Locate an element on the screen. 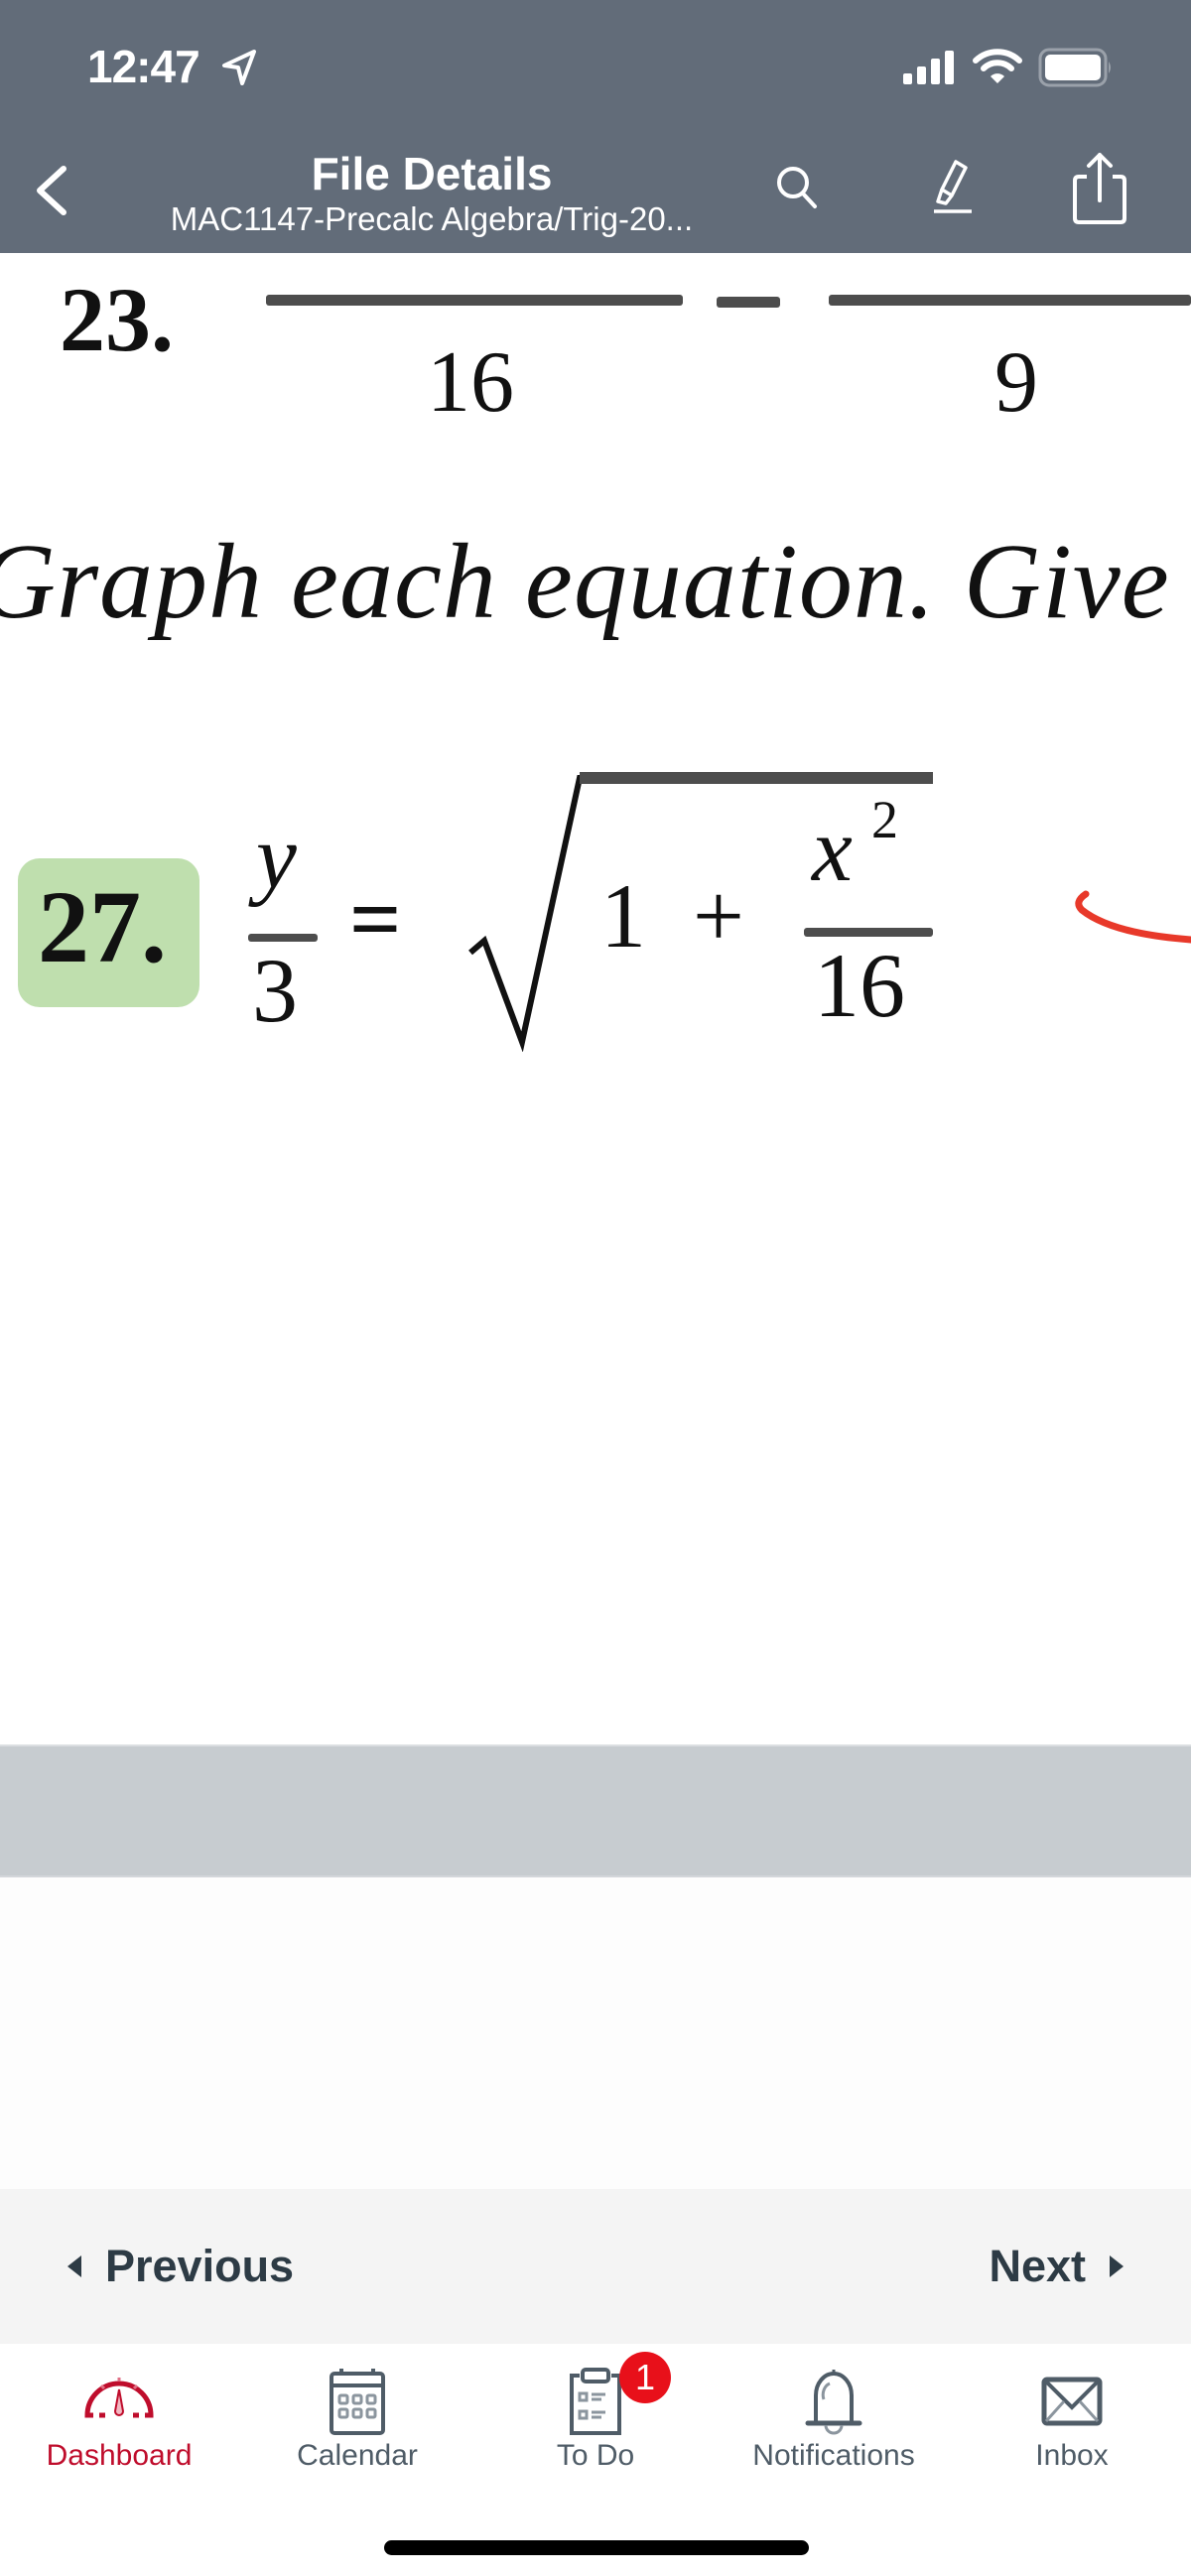 This screenshot has height=2576, width=1191. page-separator is located at coordinates (595, 1811).